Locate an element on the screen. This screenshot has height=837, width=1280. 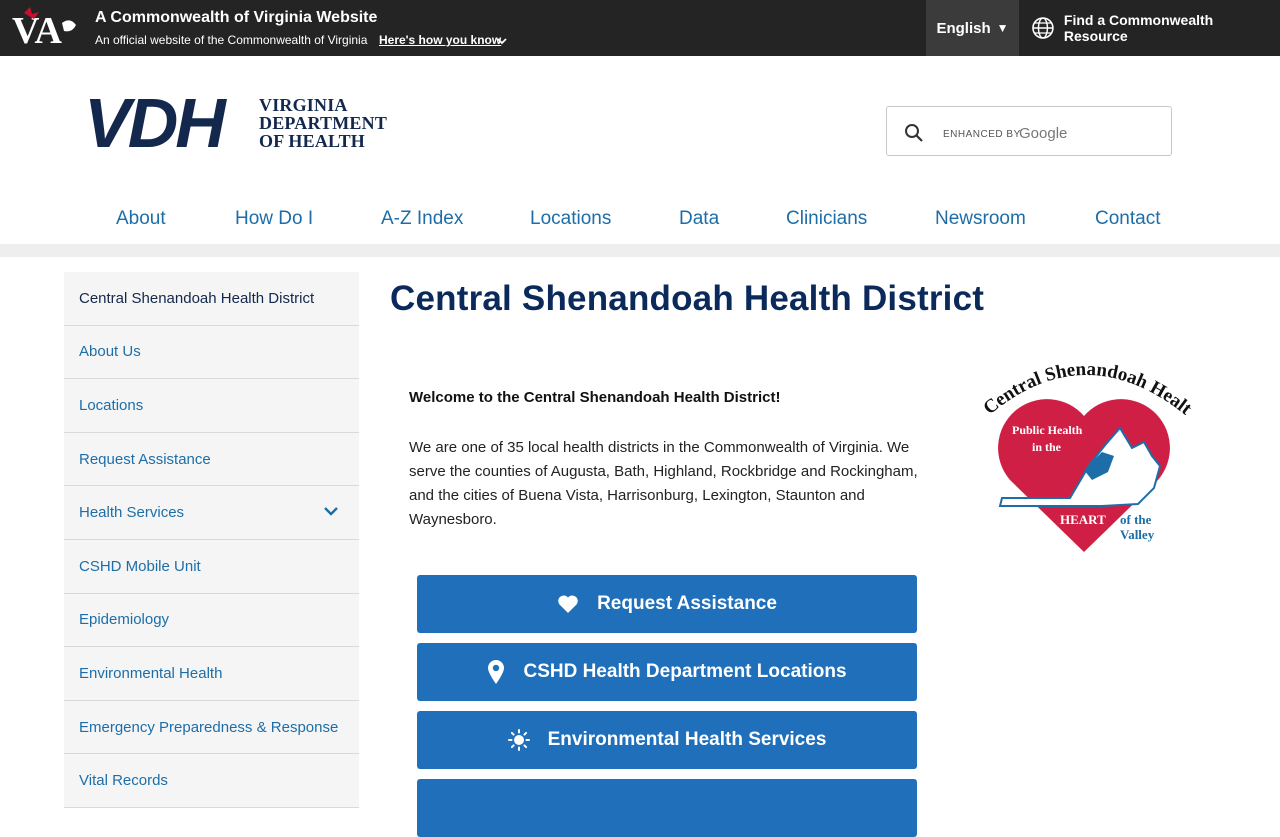
svg-text: of the is located at coordinates (1136, 519).